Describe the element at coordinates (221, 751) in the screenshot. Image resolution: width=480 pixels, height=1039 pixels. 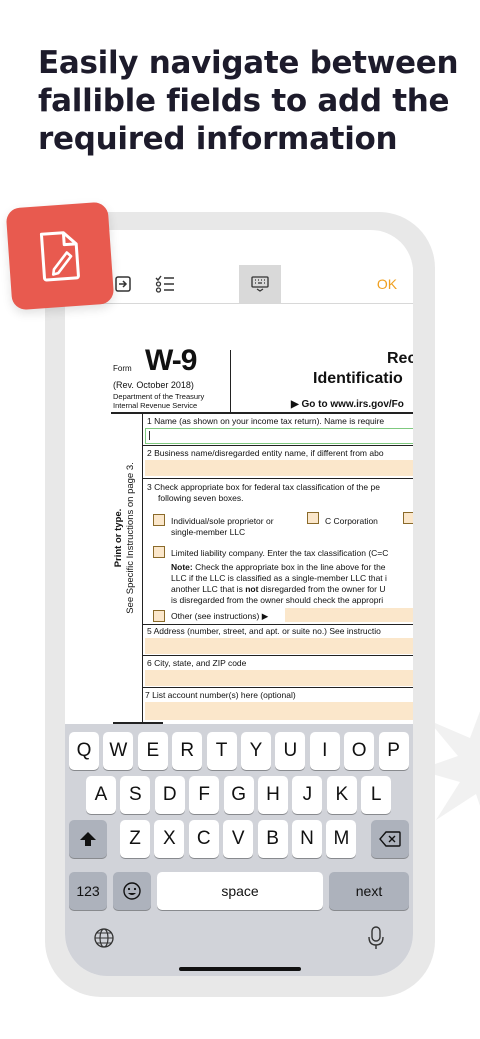
I see `key-t: T` at that location.